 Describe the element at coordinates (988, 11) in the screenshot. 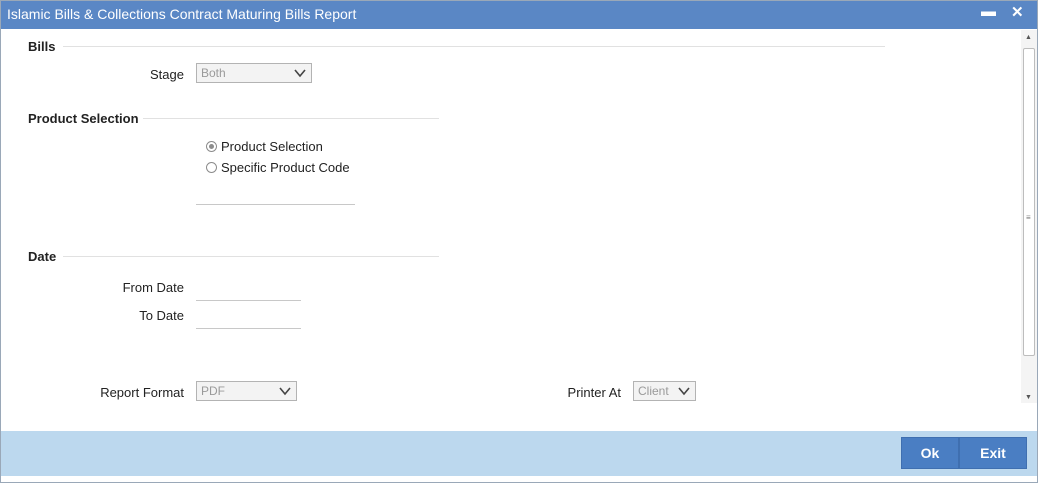

I see `minimize-icon: ▬` at that location.